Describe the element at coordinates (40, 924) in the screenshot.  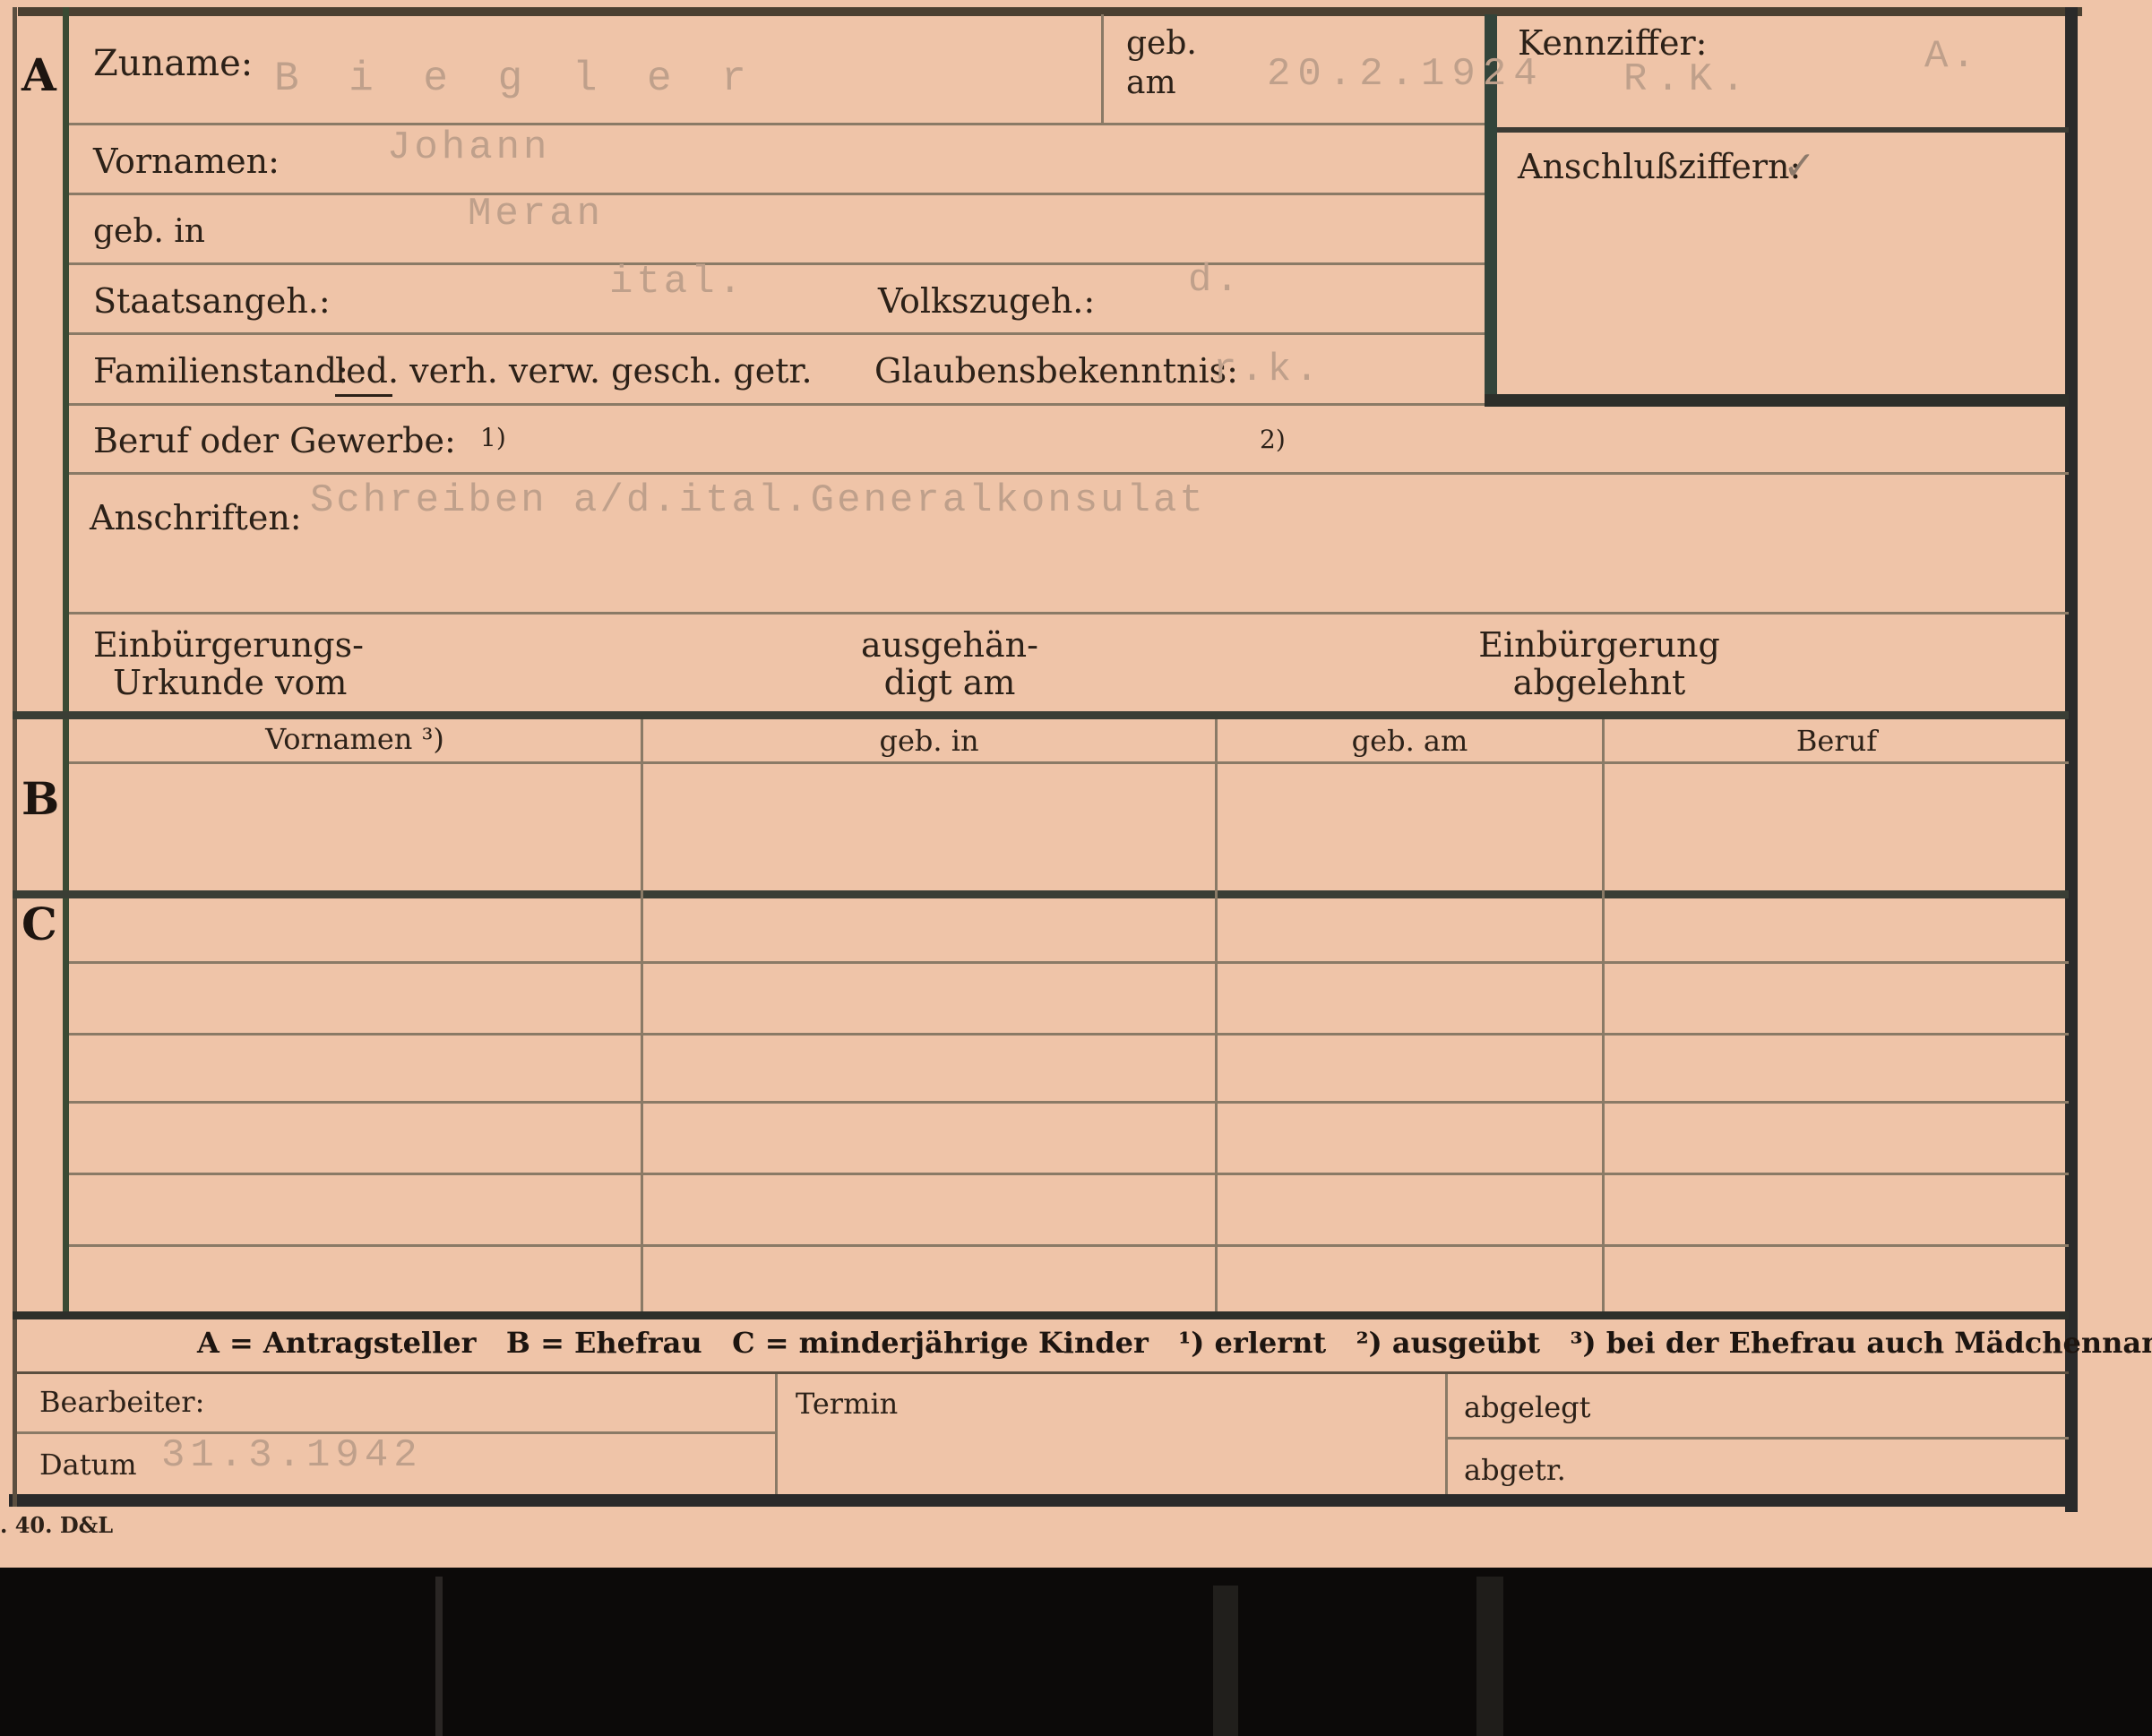
I see `section-c-letter: C` at that location.